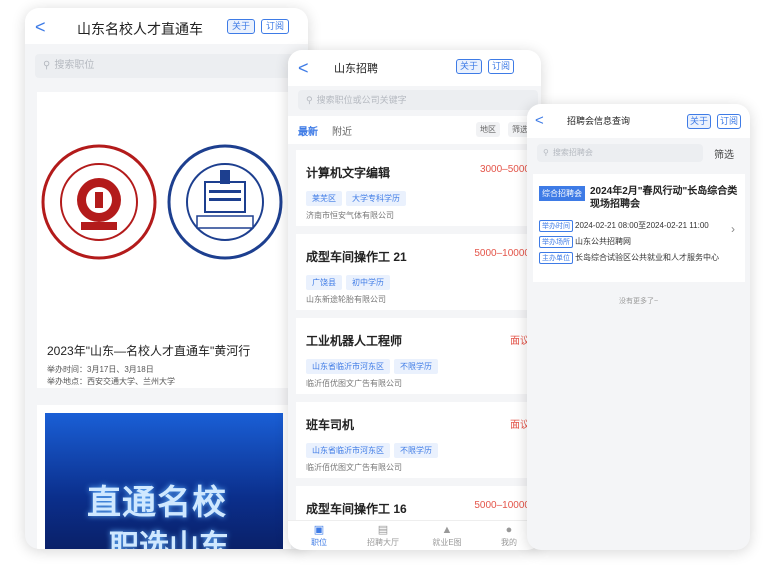  Describe the element at coordinates (346, 299) in the screenshot. I see `job-company: 山东新途轮胎有限公司` at that location.